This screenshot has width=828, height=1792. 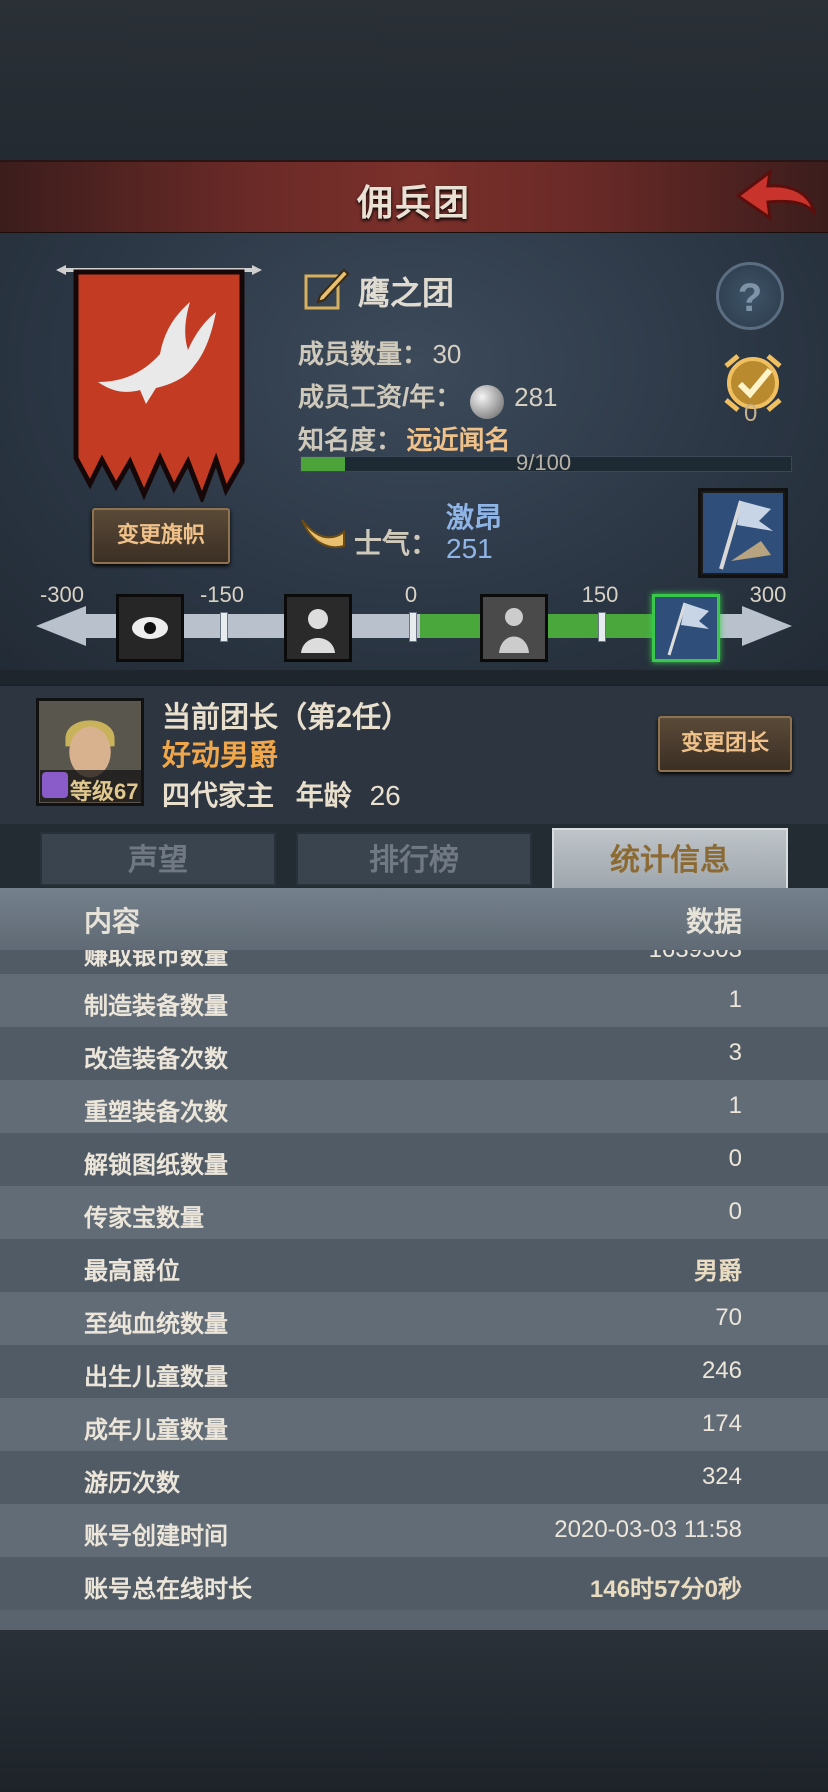 I want to click on stat-label: 解锁图纸数量, so click(x=156, y=1165).